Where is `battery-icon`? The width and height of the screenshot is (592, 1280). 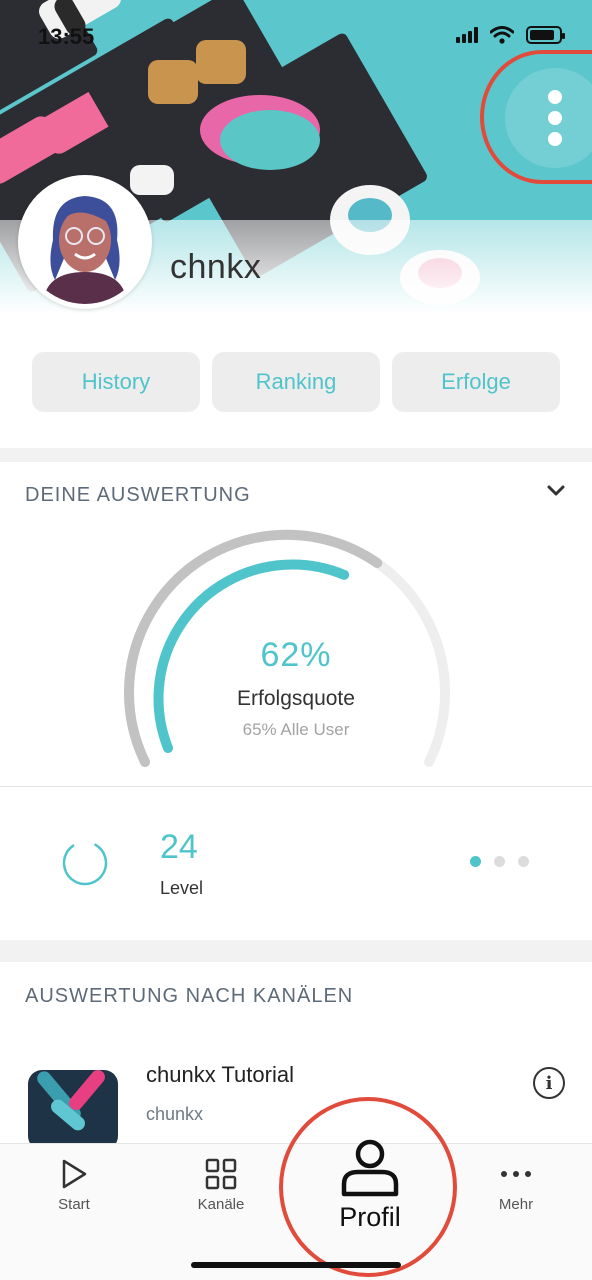
battery-icon is located at coordinates (545, 35).